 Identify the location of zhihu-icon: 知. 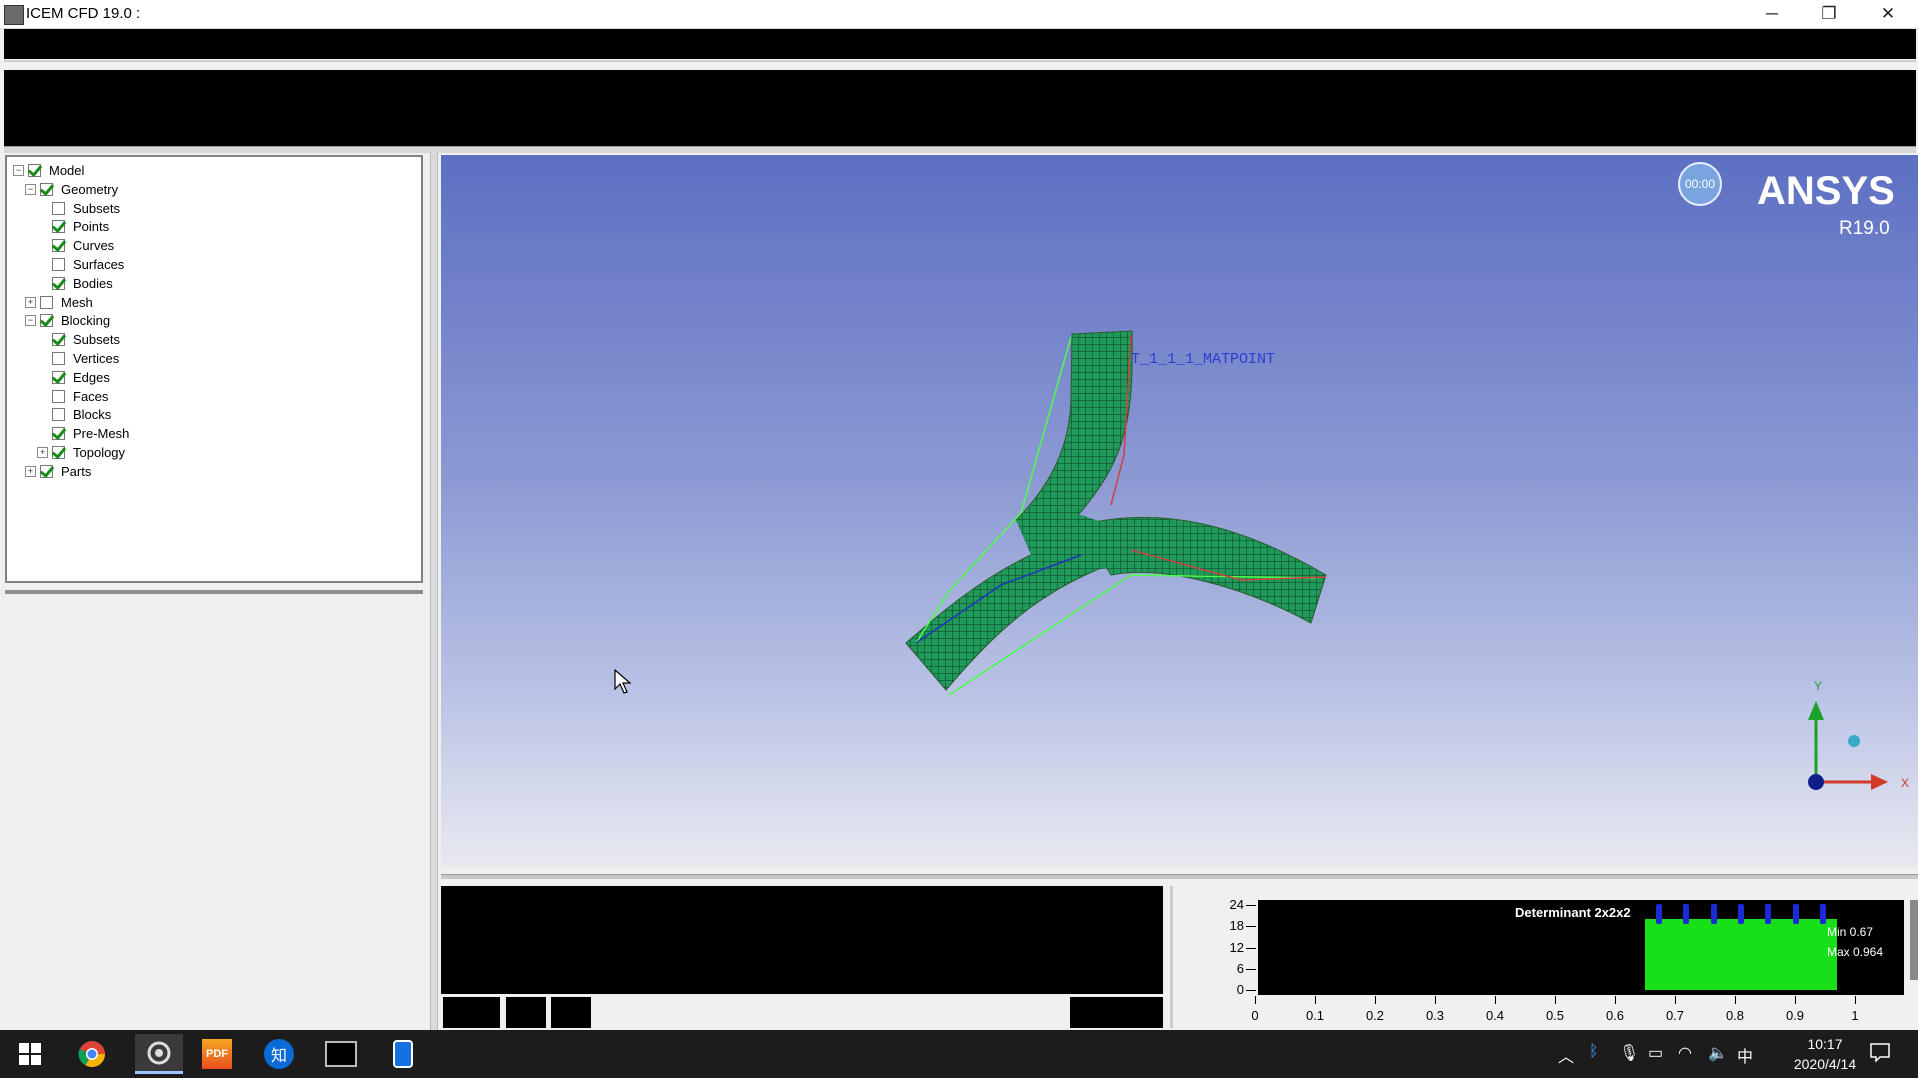
(279, 1054).